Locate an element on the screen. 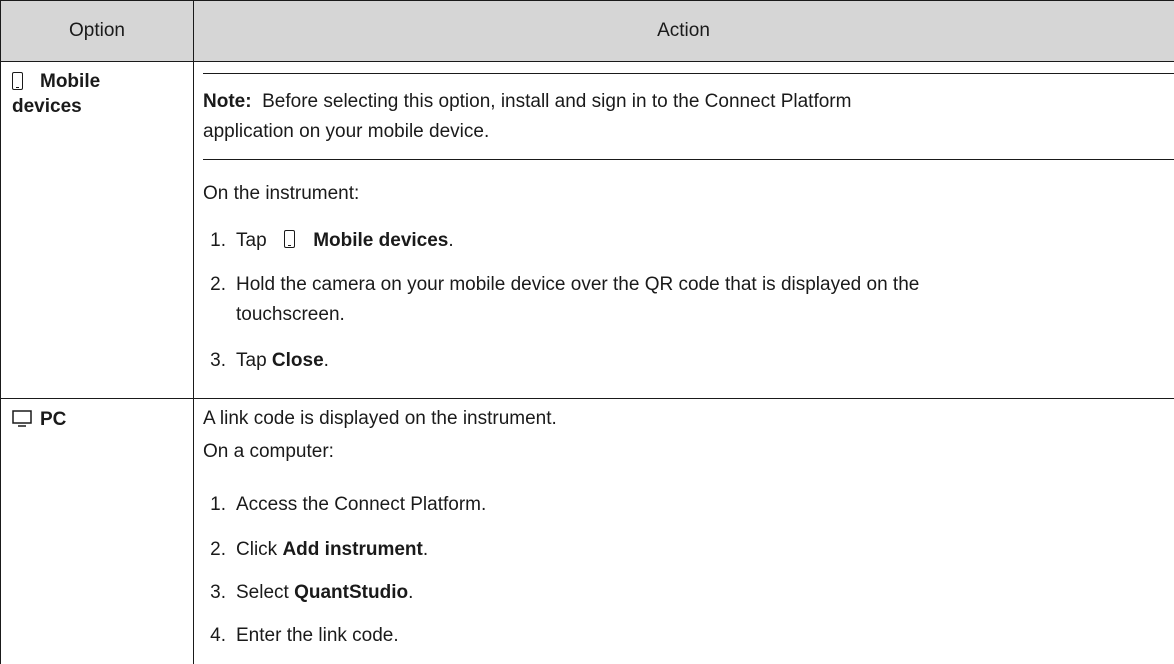 The height and width of the screenshot is (664, 1174). pc-step-3: 3. Select QuantStudio. is located at coordinates (312, 592).